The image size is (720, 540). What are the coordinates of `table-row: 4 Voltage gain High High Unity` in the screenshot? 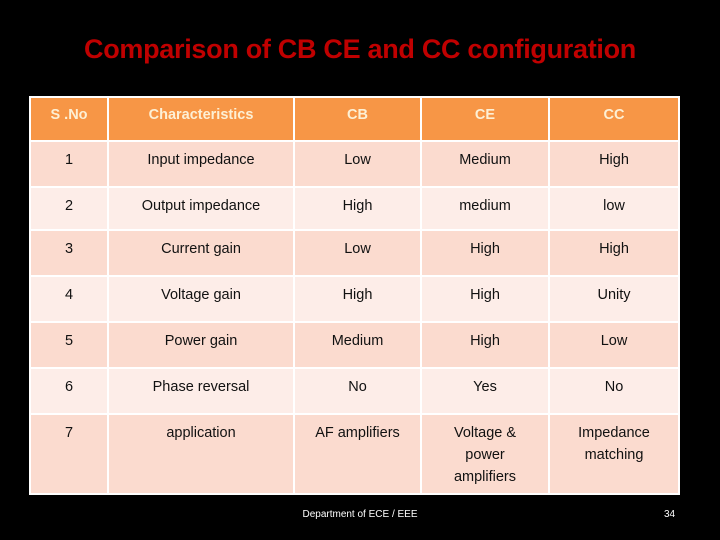 It's located at (354, 299).